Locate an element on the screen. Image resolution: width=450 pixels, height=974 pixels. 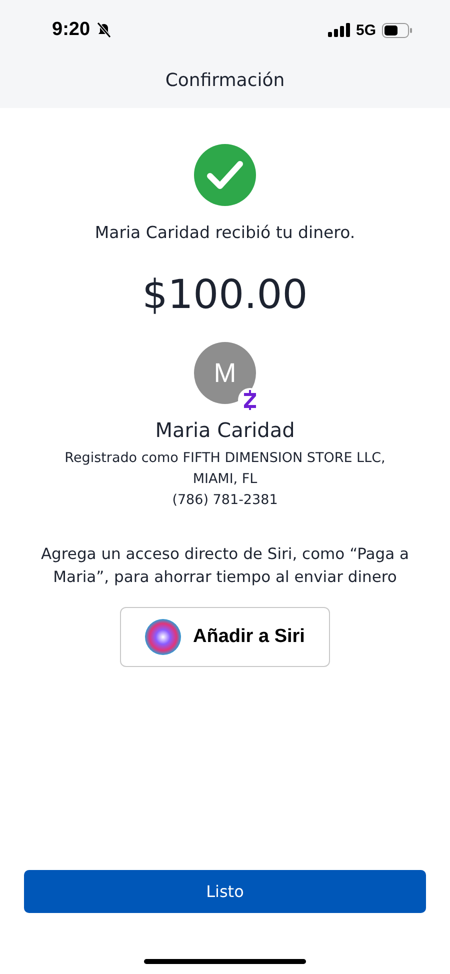
screen-title: Confirmación is located at coordinates (225, 80).